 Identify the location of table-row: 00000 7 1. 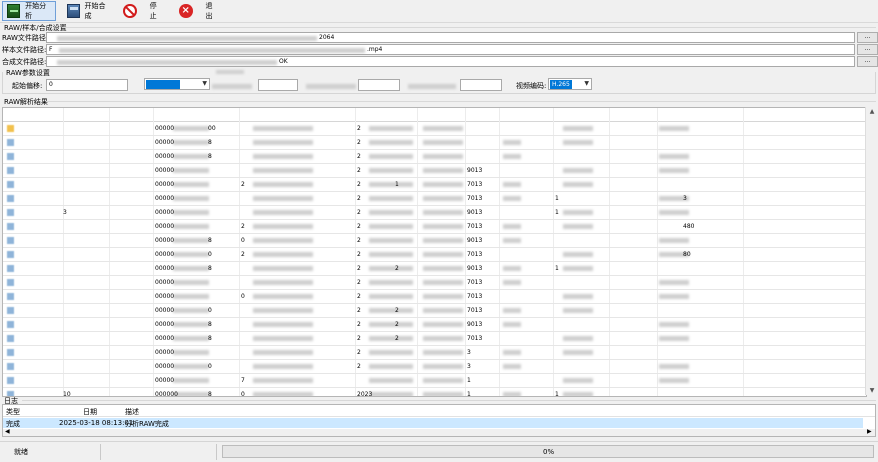
(434, 381).